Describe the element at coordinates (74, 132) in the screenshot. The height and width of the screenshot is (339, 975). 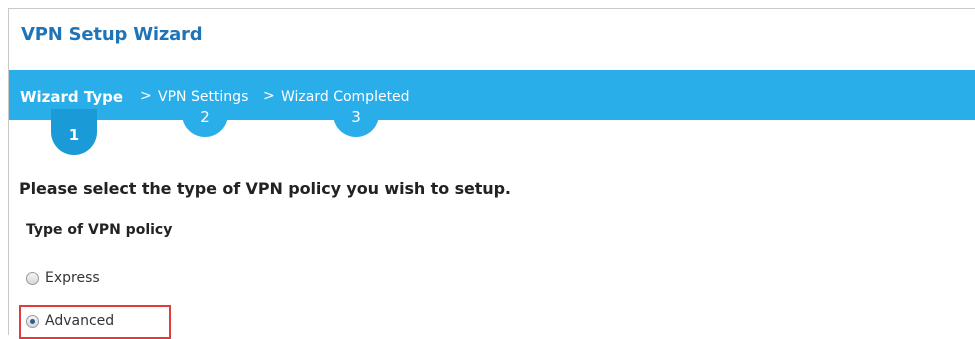
I see `step-number-1: 1` at that location.